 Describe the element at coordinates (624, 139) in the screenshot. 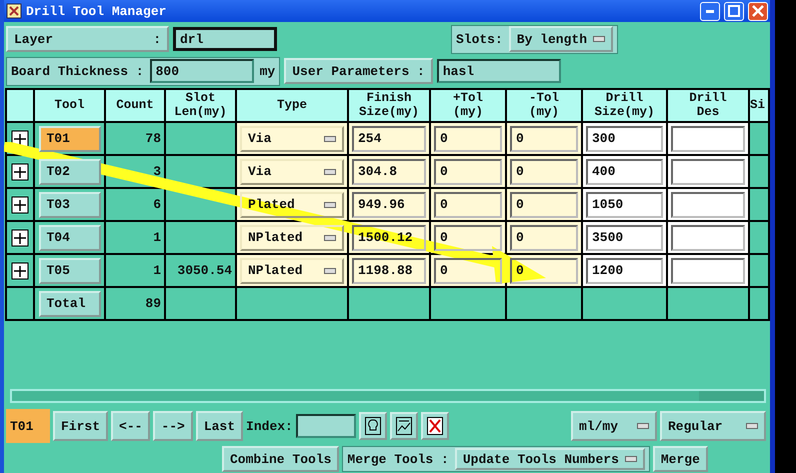

I see `drill-size-field: 300` at that location.